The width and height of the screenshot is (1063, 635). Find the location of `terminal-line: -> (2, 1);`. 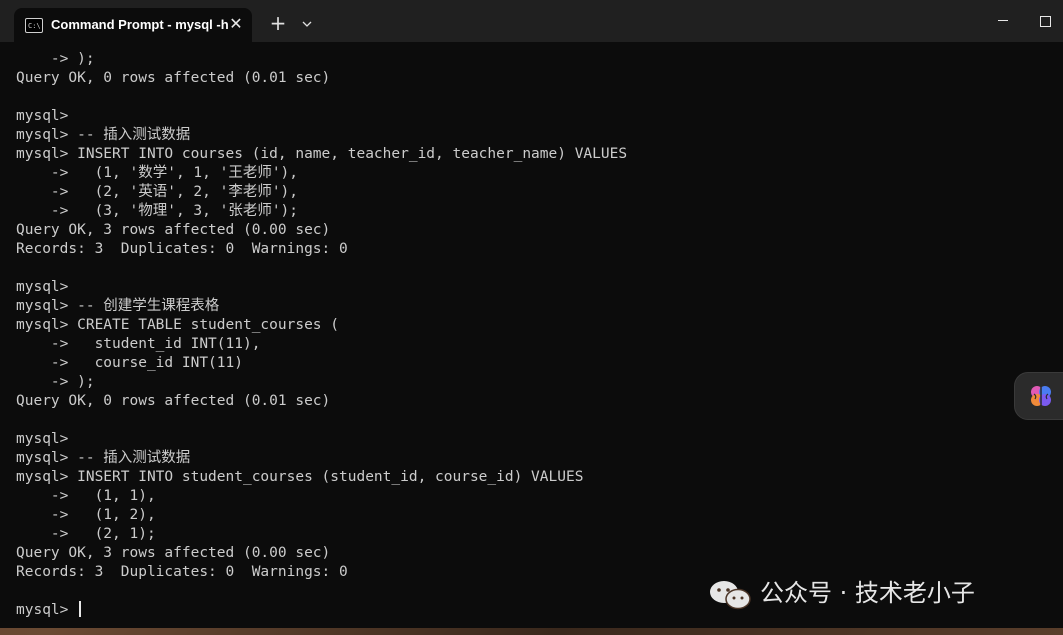

terminal-line: -> (2, 1); is located at coordinates (86, 534).